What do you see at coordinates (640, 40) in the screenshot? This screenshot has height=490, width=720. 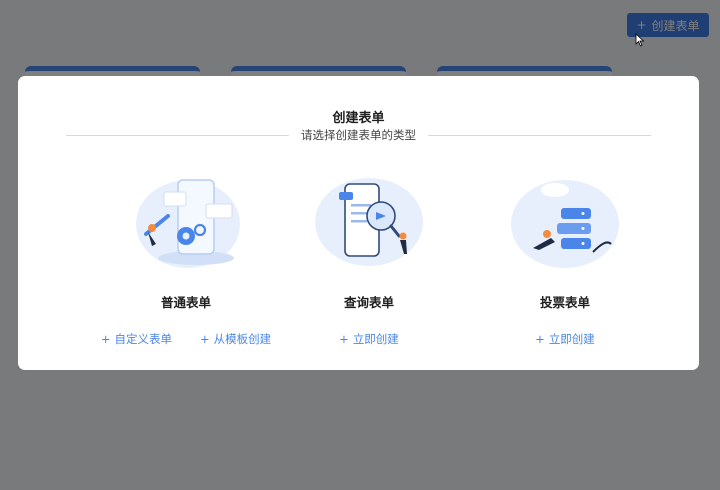 I see `mouse-cursor-icon` at bounding box center [640, 40].